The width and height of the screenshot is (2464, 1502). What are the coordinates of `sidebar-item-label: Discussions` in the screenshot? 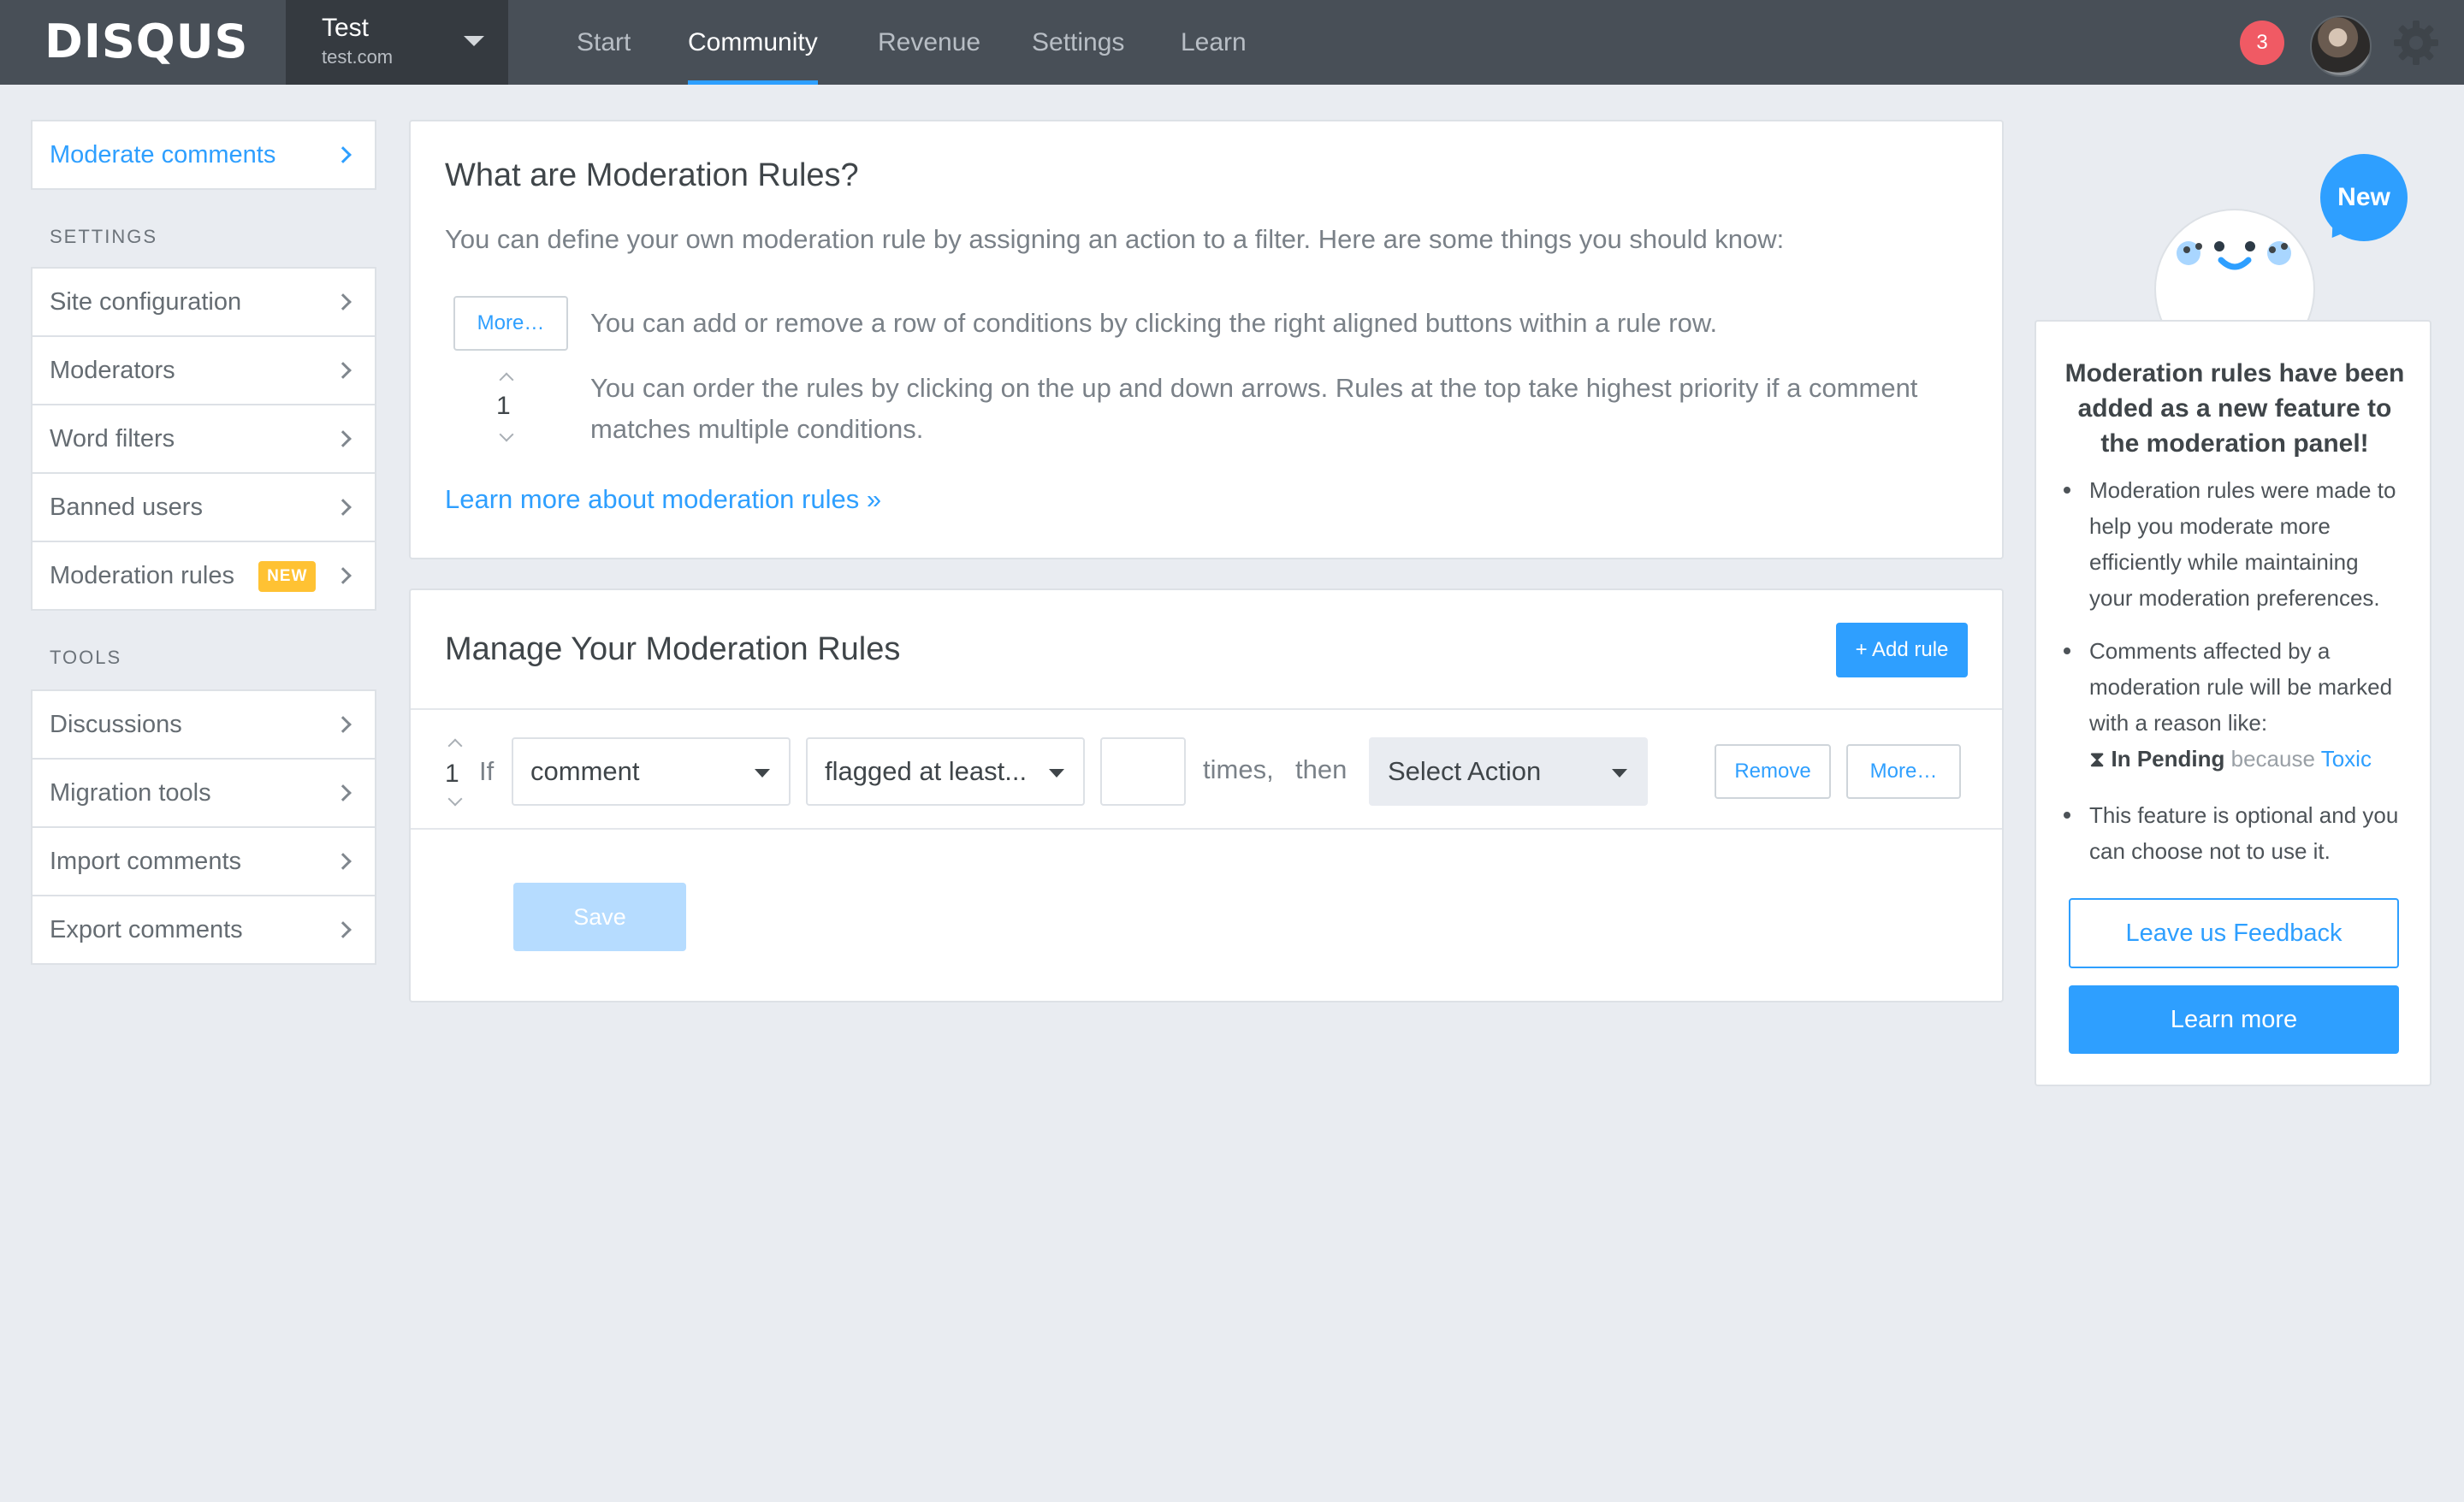 It's located at (116, 724).